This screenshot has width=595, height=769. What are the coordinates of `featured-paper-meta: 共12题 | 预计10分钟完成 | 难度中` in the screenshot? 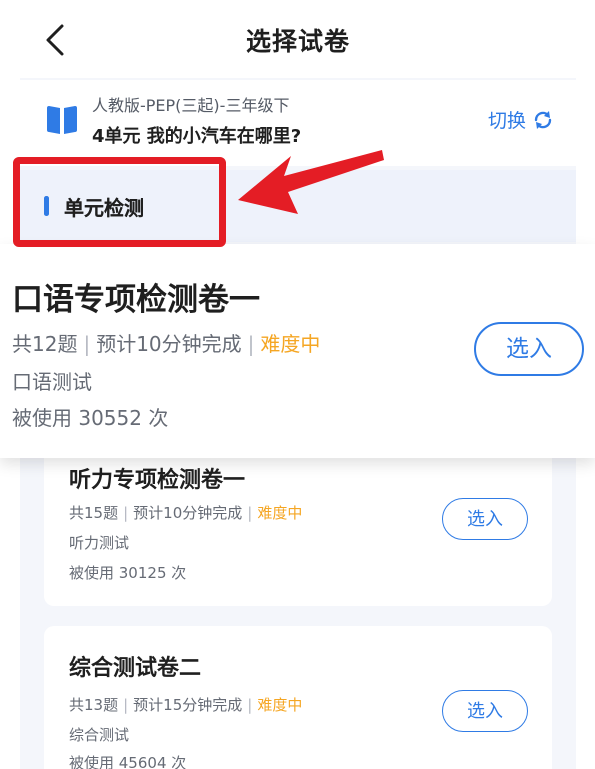 It's located at (166, 342).